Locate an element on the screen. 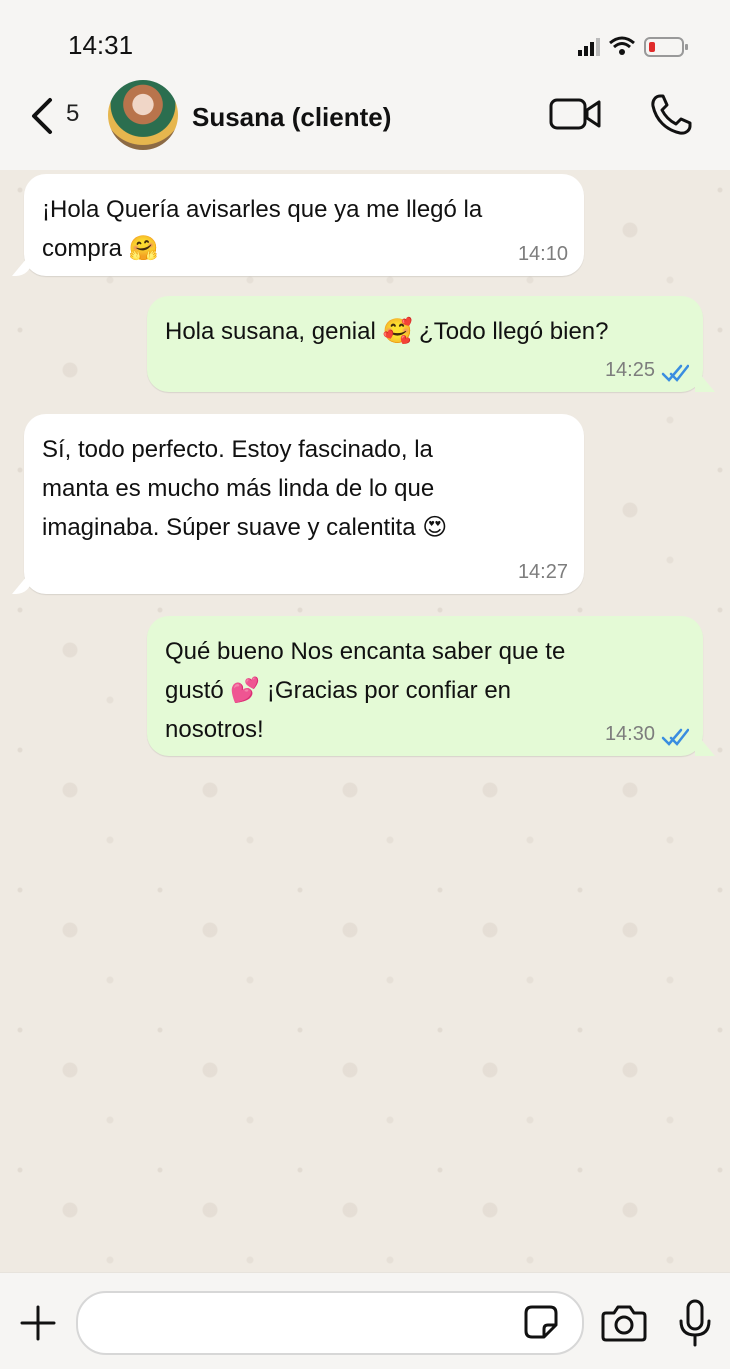 The image size is (730, 1369). microphone-icon is located at coordinates (695, 1323).